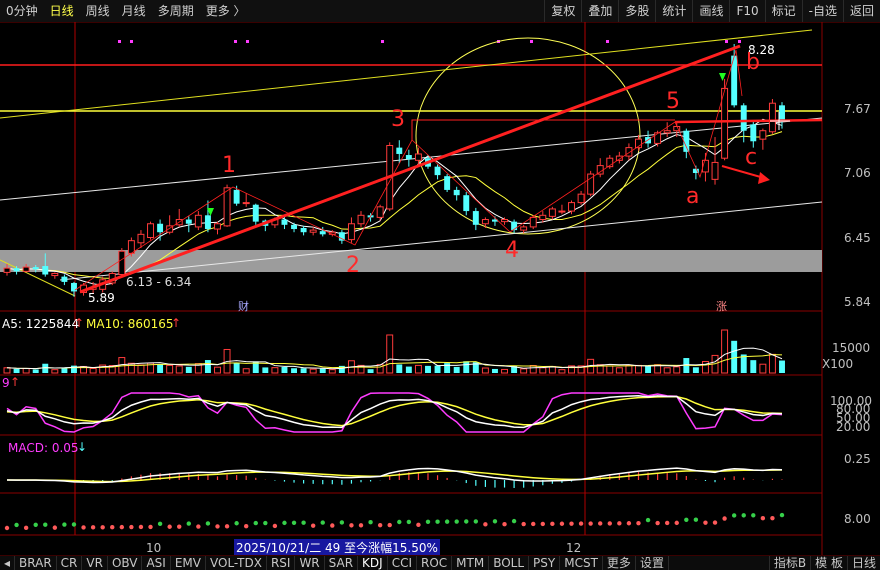  I want to click on indicator-tab: ROC, so click(435, 563).